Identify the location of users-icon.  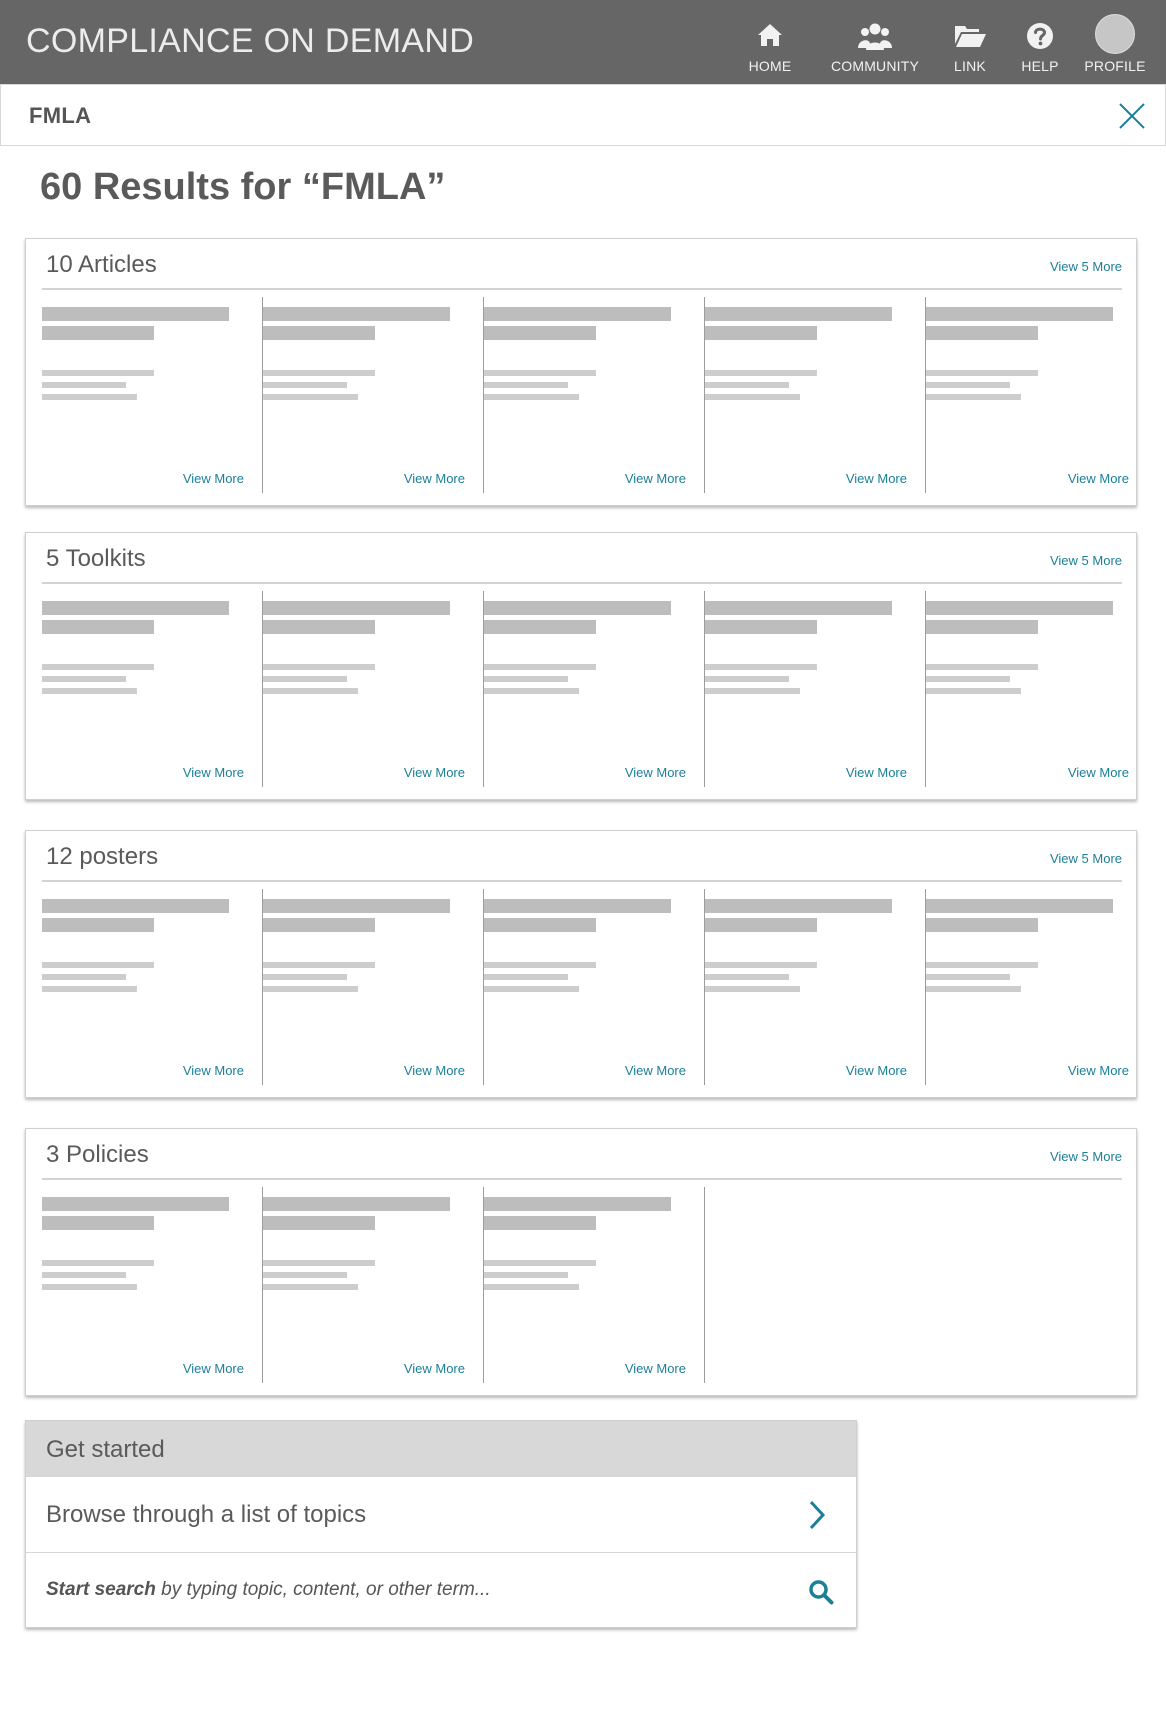
(875, 36).